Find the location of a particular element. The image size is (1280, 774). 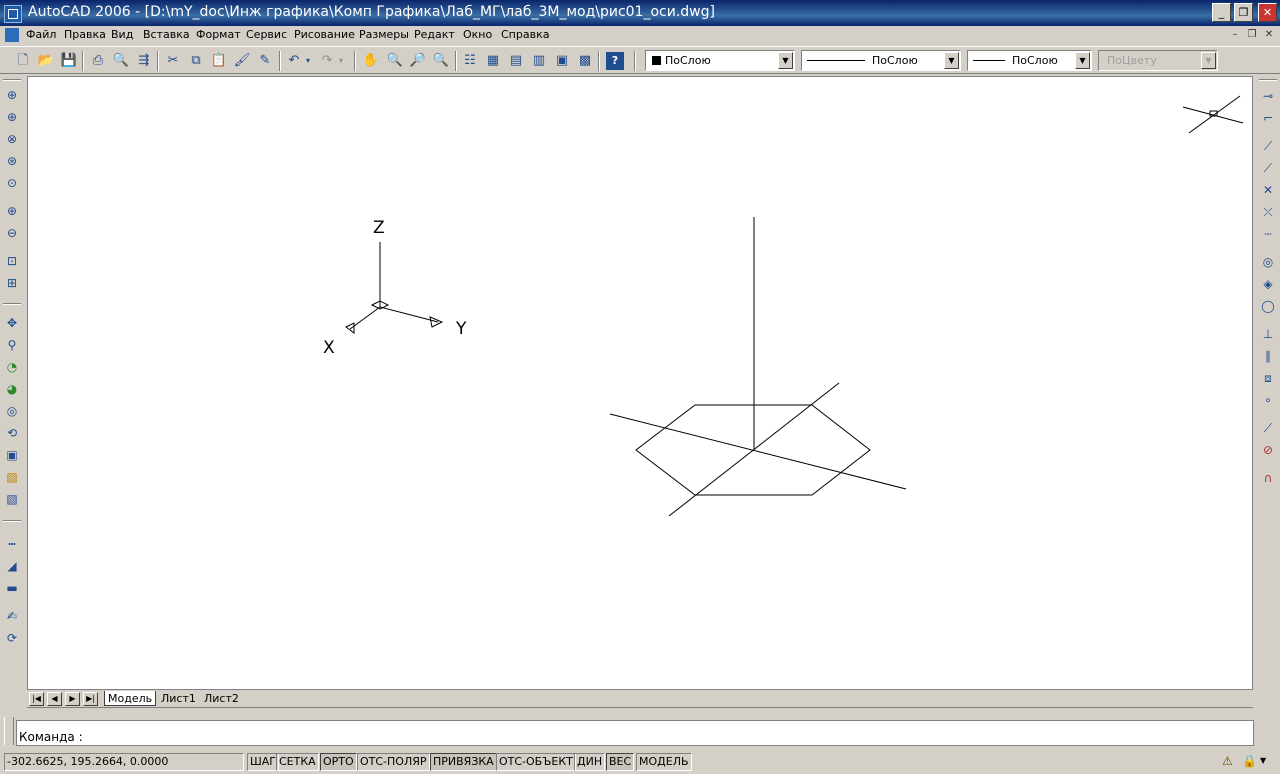

pan-realtime-icon: ✋ is located at coordinates (371, 61).